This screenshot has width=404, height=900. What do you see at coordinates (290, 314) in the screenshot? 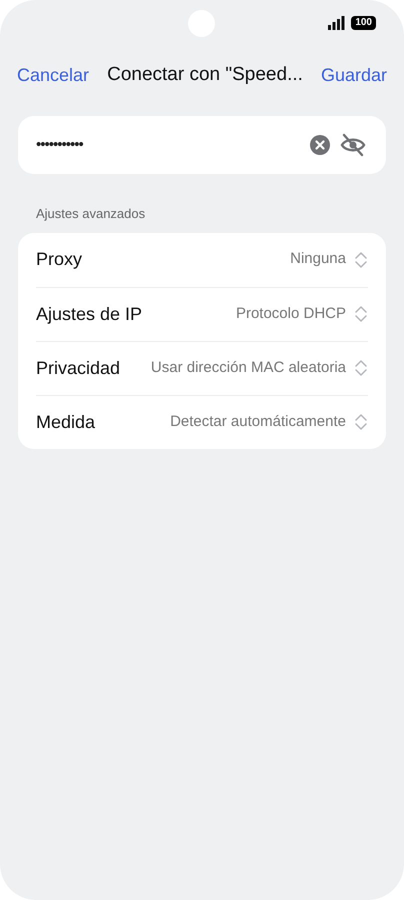
I see `setting-value: Protocolo DHCP` at bounding box center [290, 314].